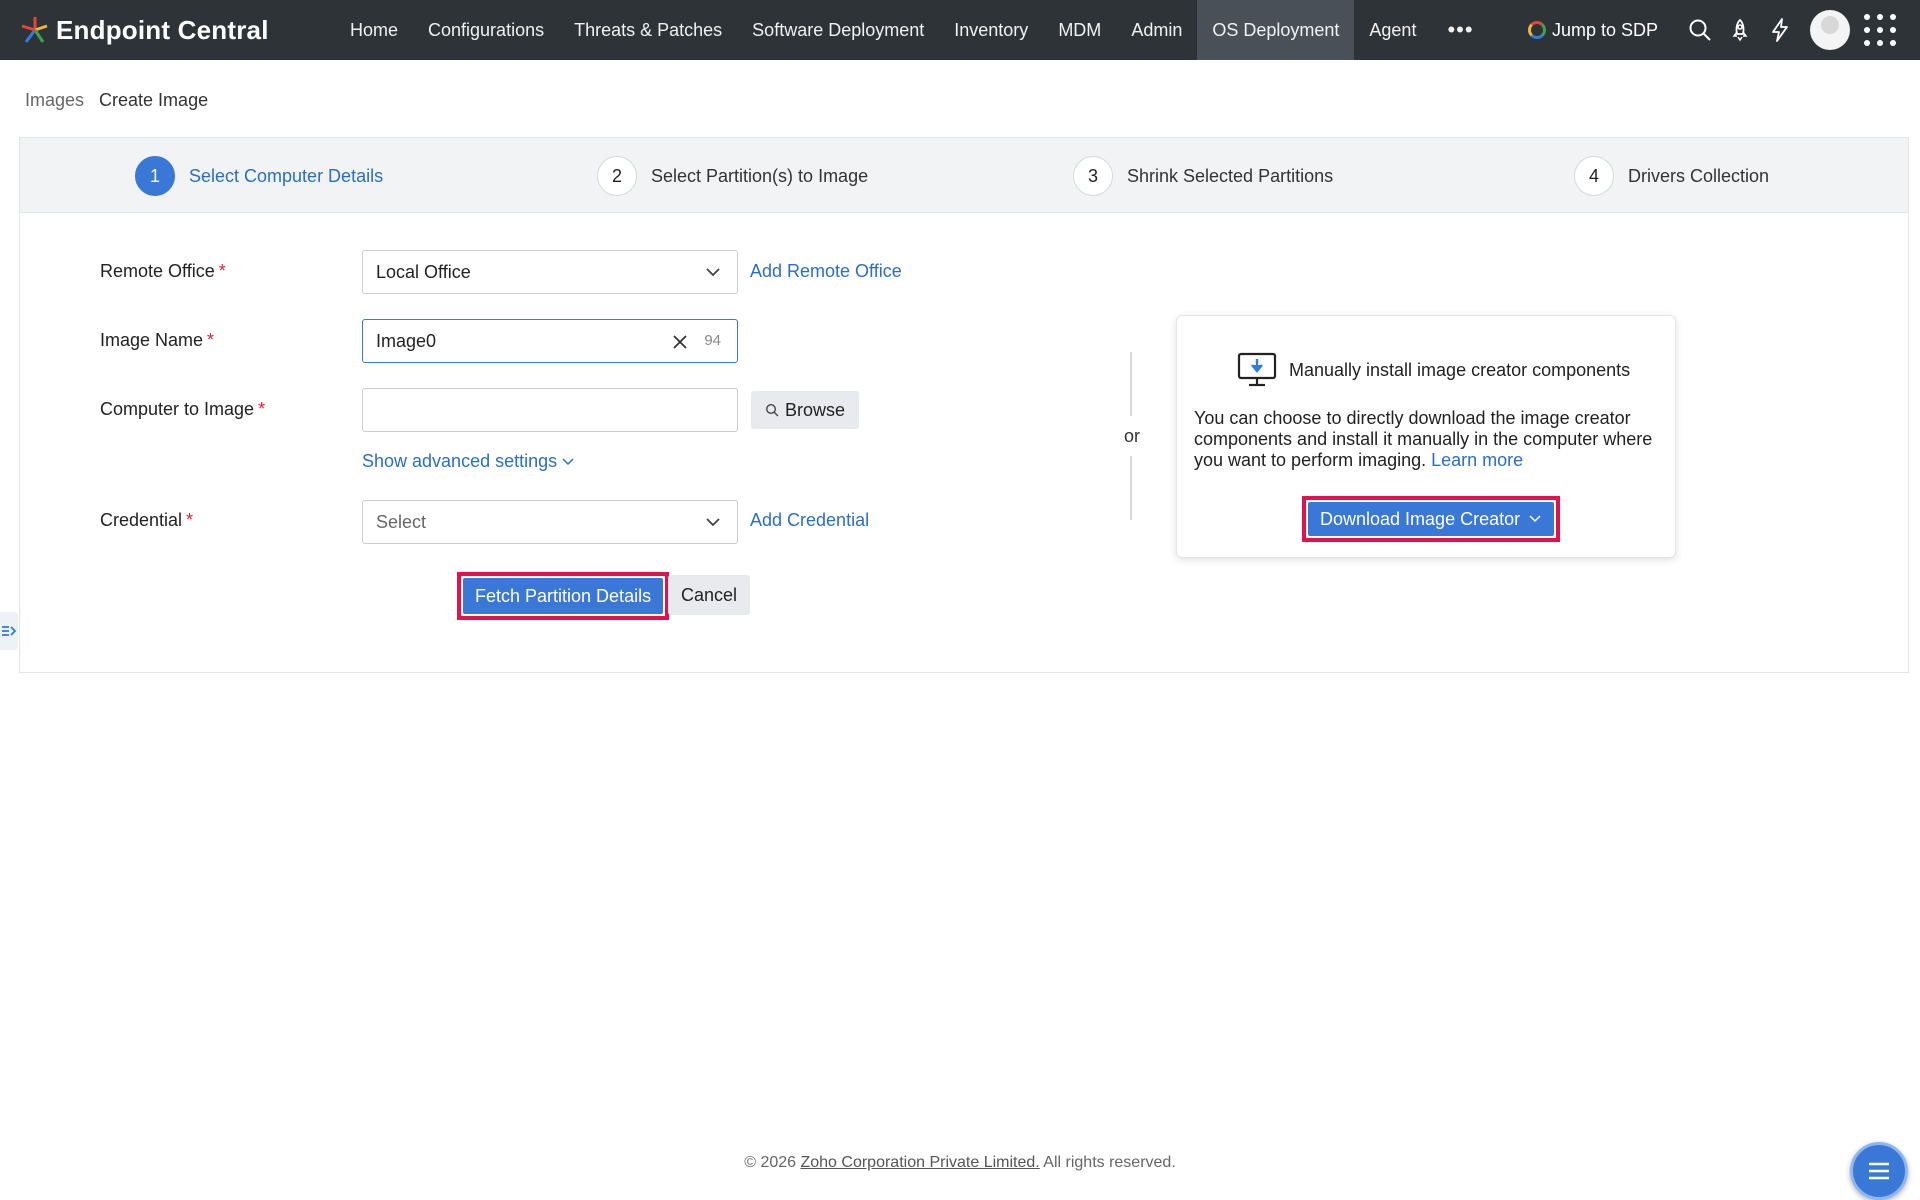 The width and height of the screenshot is (1920, 1200). I want to click on step-select-computer-details: 1 Select Computer Details, so click(259, 176).